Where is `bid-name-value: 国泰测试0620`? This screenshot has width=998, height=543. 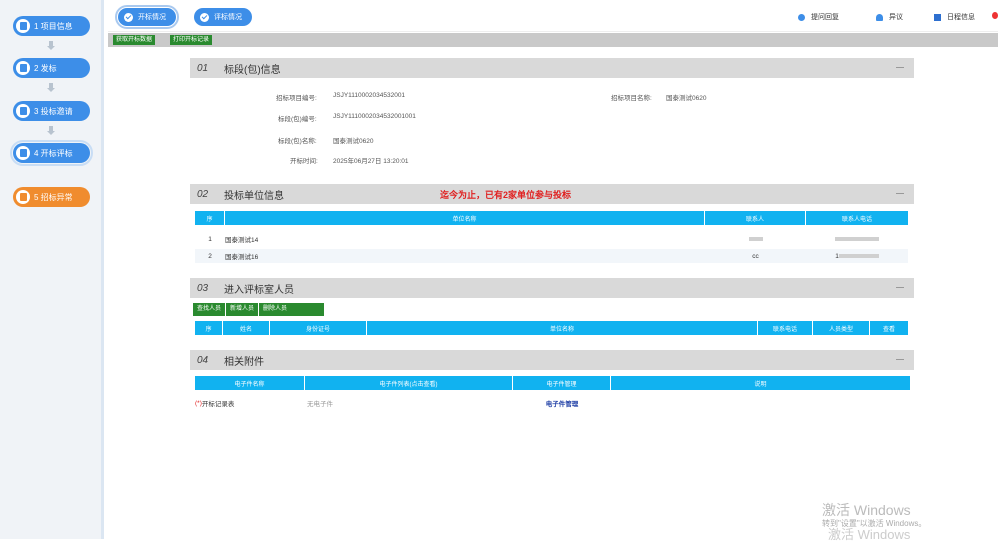 bid-name-value: 国泰测试0620 is located at coordinates (353, 141).